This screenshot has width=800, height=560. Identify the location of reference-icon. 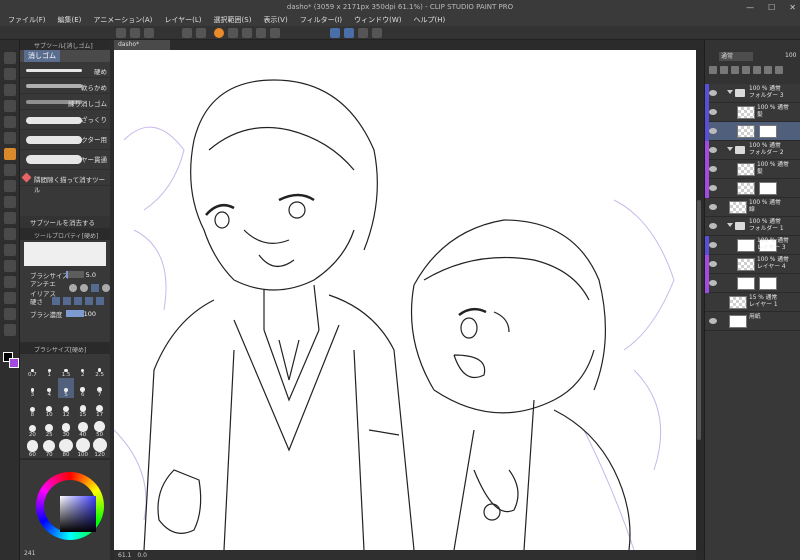
(724, 70).